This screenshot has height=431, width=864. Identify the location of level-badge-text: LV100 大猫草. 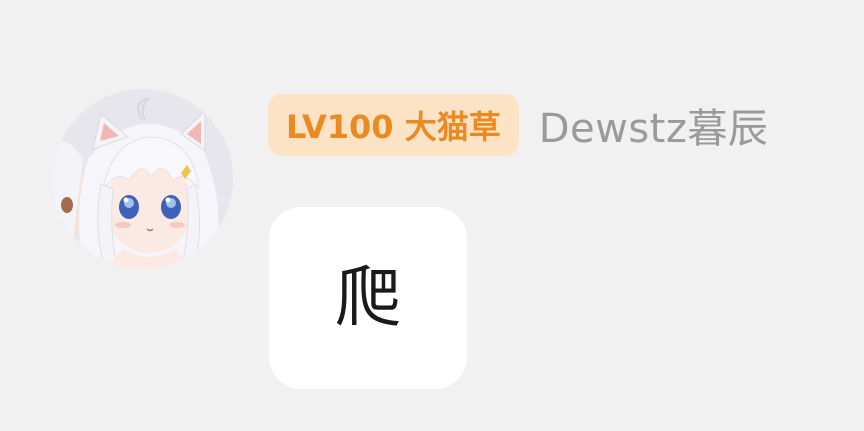
(393, 127).